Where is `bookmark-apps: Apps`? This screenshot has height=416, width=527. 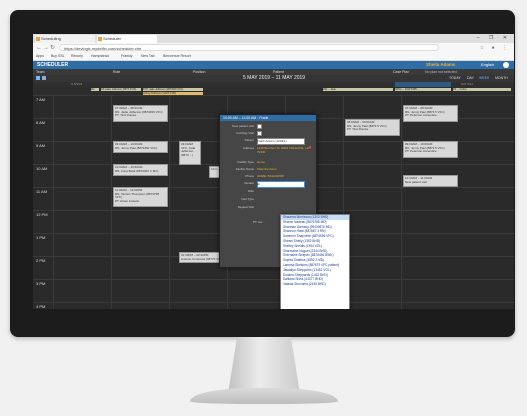 bookmark-apps: Apps is located at coordinates (40, 56).